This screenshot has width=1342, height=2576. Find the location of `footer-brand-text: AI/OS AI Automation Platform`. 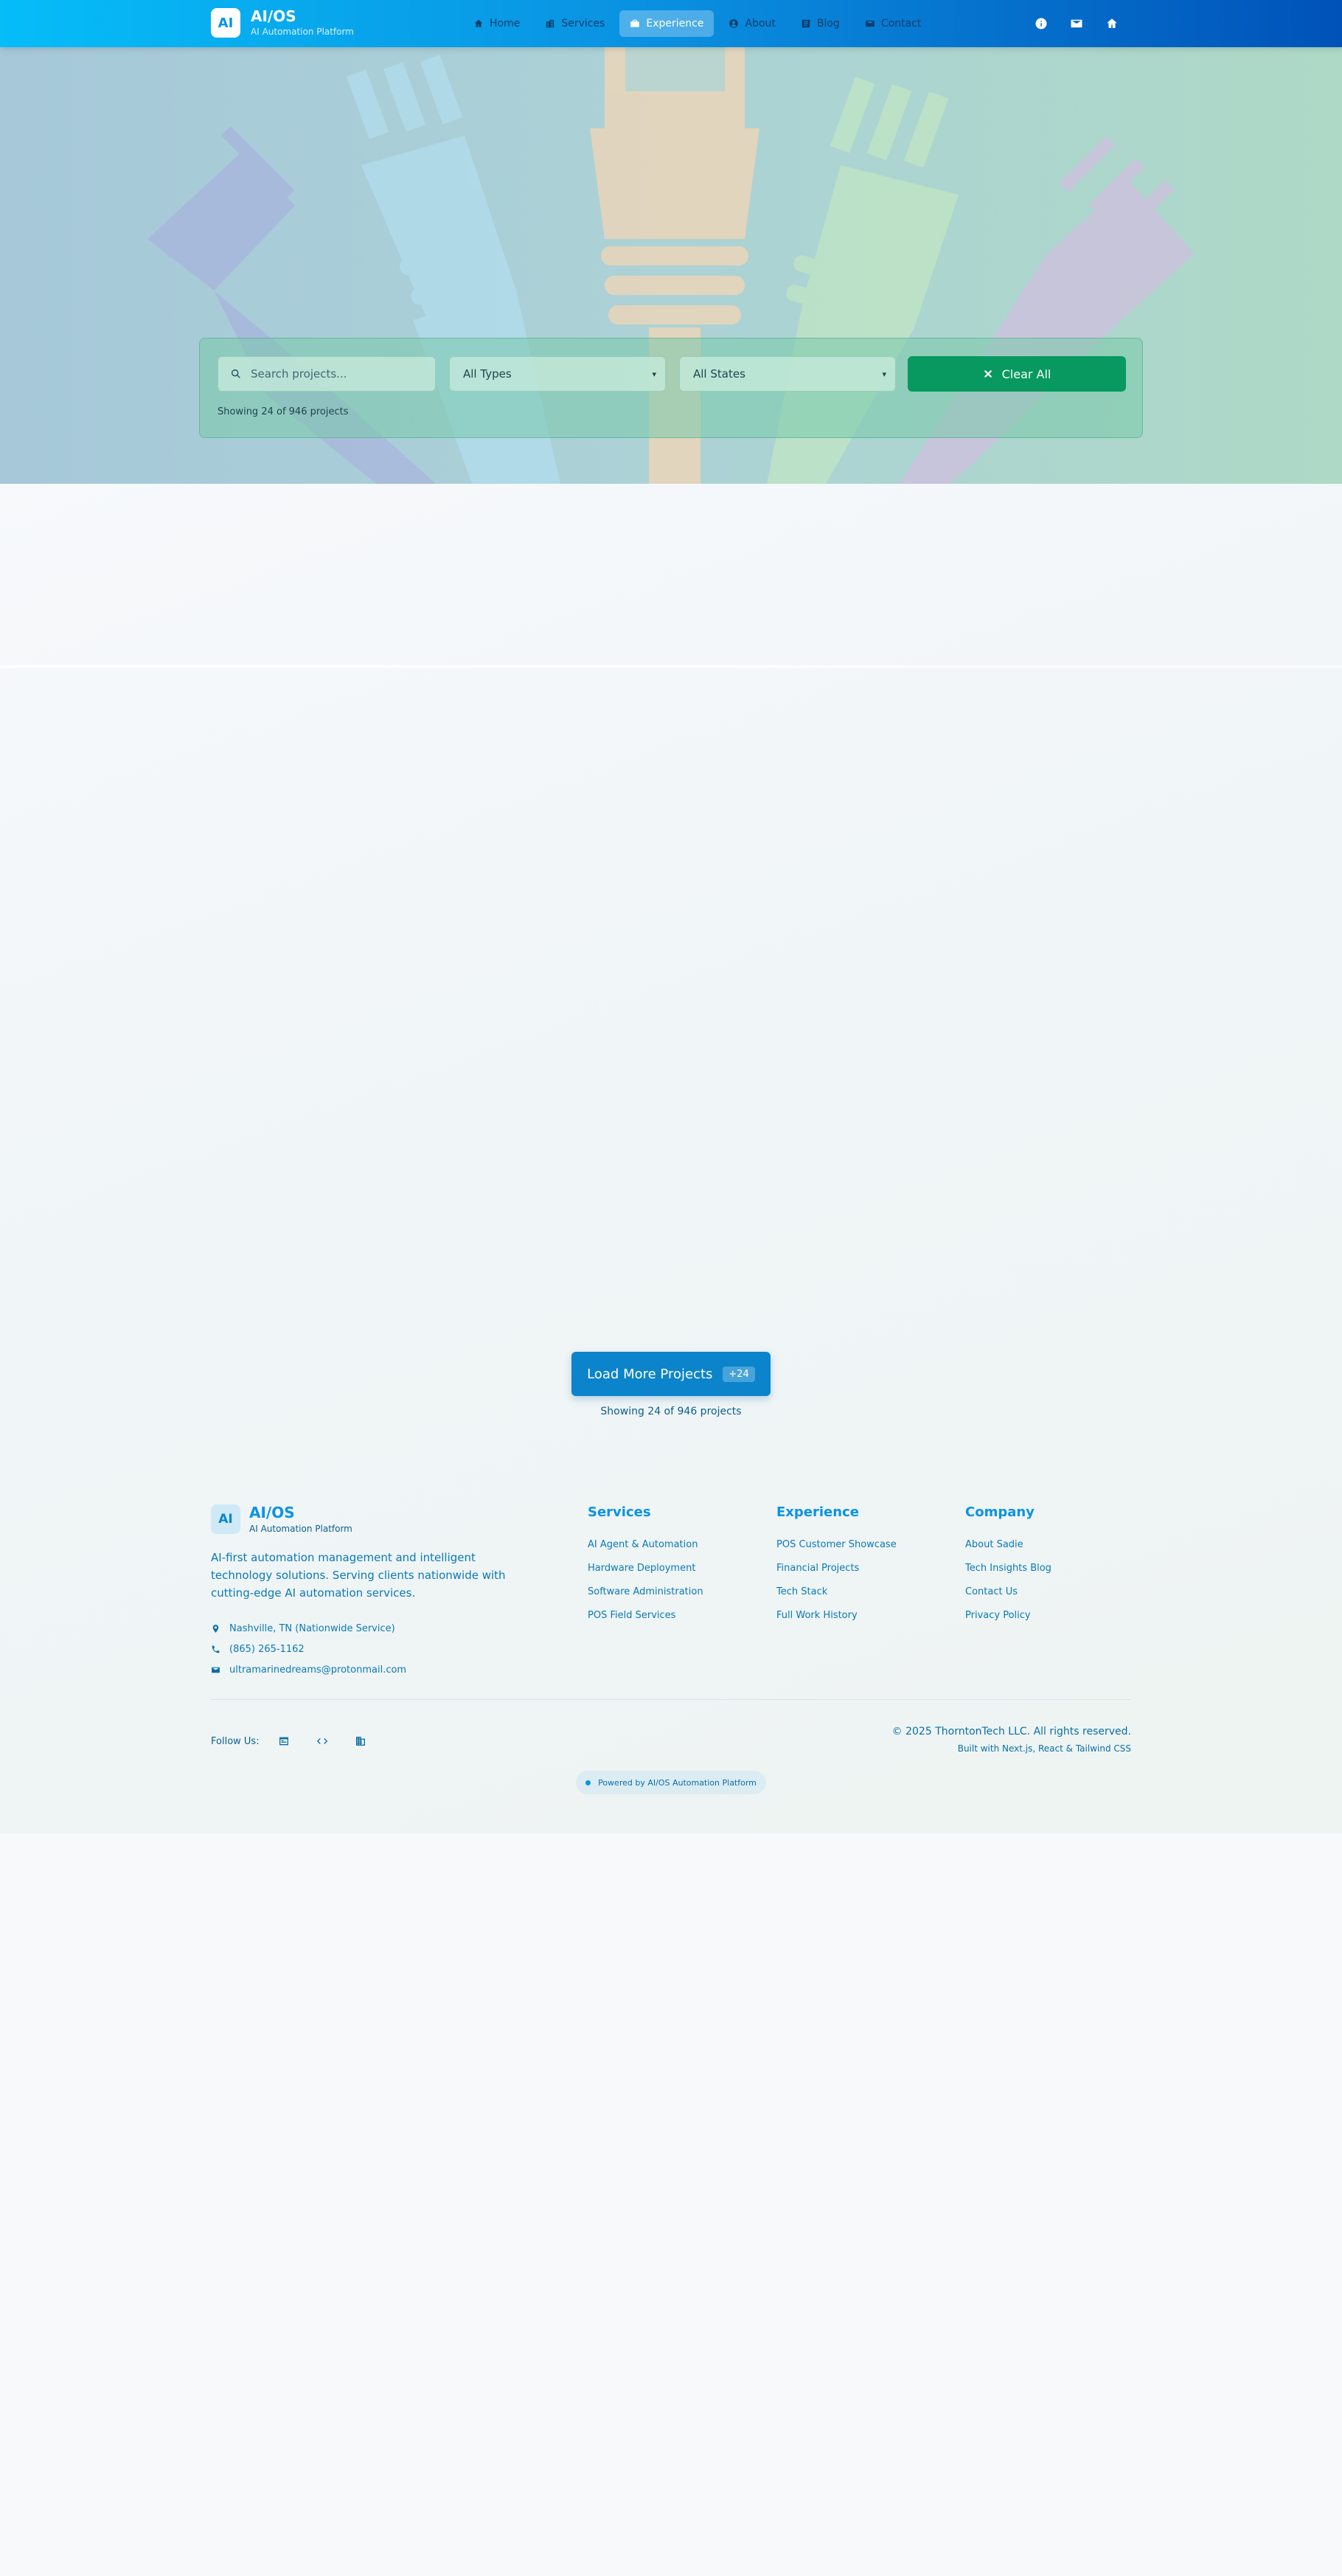

footer-brand-text: AI/OS AI Automation Platform is located at coordinates (300, 1519).